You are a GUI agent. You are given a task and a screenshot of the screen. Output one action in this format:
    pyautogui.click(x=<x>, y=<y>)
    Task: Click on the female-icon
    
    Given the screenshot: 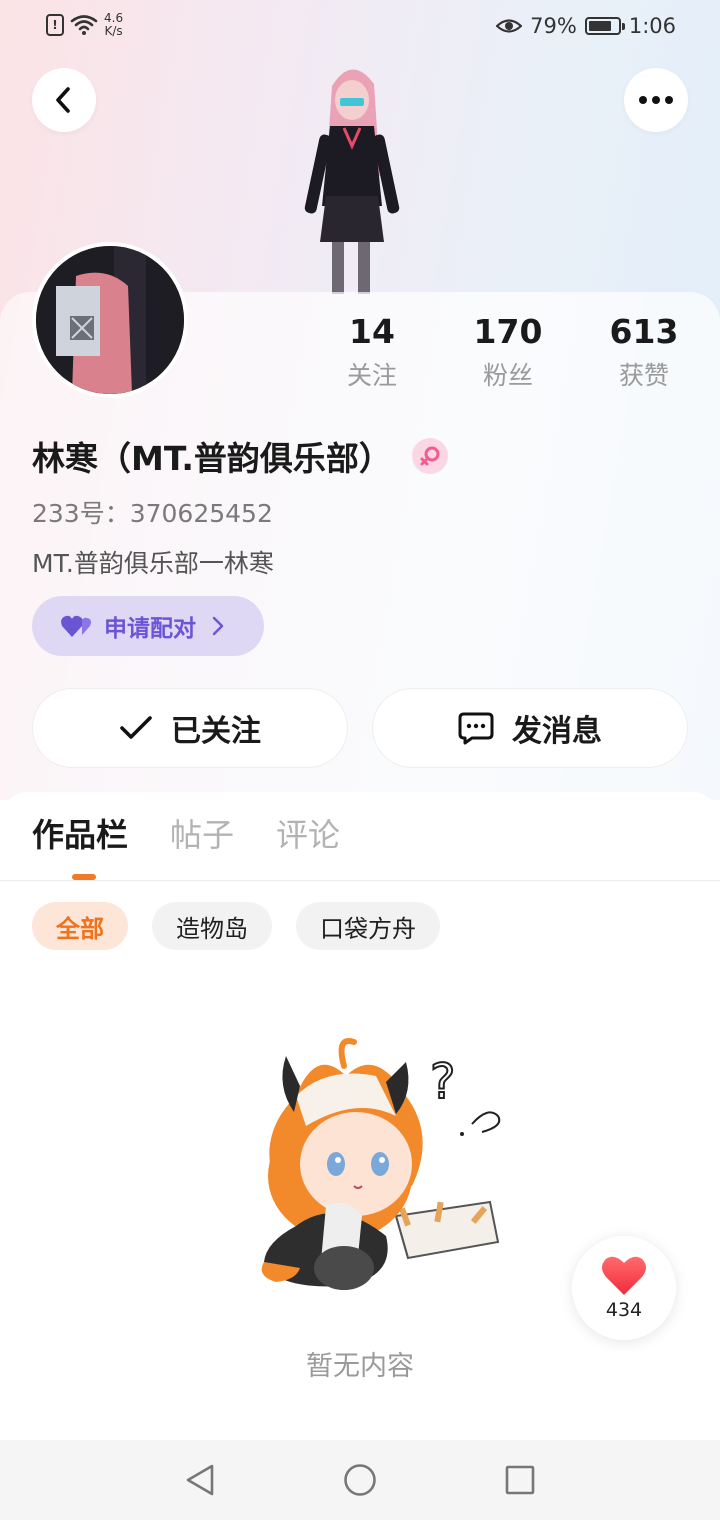 What is the action you would take?
    pyautogui.click(x=429, y=456)
    